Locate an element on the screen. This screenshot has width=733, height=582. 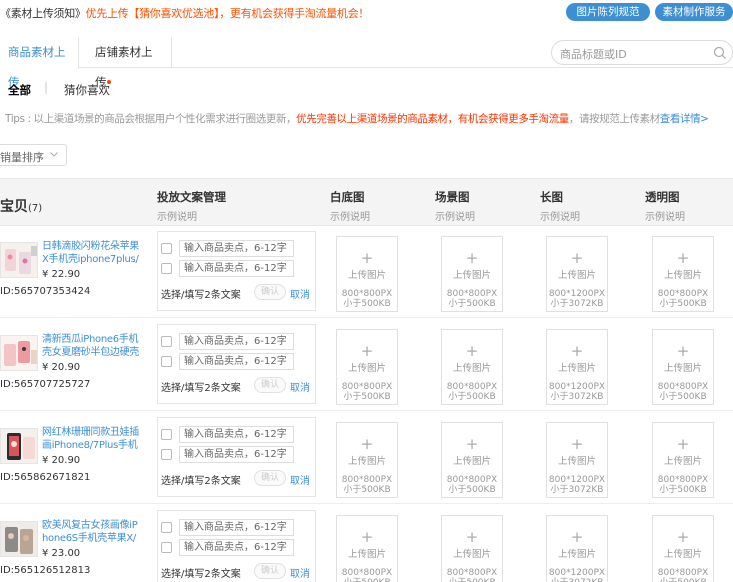
tips-highlight: 优先完善以上渠道场景的商品素材，有机会获得更多手淘流量 is located at coordinates (432, 119).